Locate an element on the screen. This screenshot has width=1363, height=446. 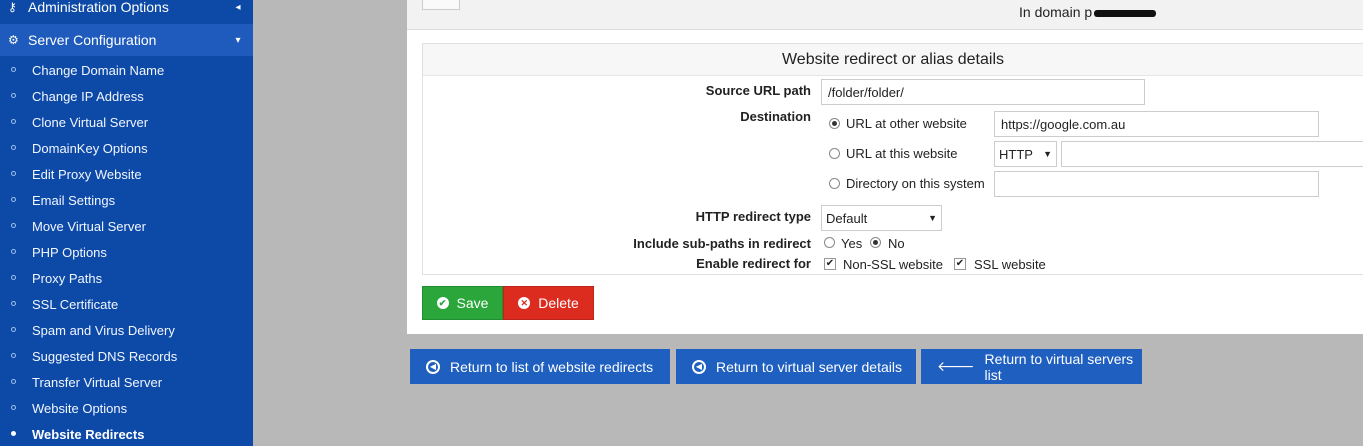
return-details-label: Return to virtual server details is located at coordinates (809, 366).